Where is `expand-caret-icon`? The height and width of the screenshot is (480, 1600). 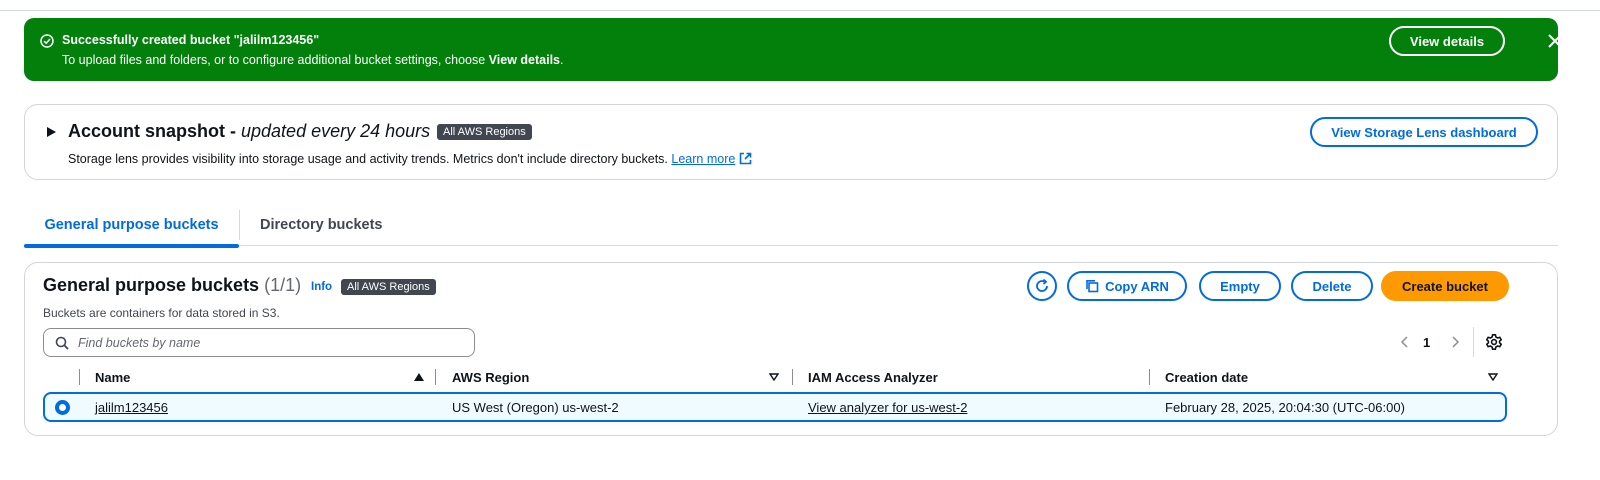
expand-caret-icon is located at coordinates (51, 132).